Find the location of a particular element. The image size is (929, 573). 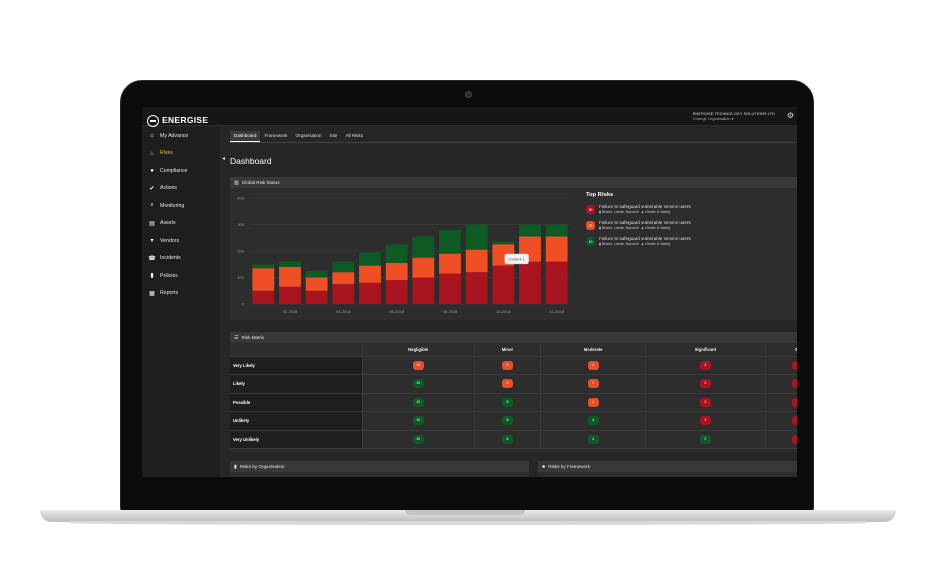

tab-framework: Framework is located at coordinates (275, 136).